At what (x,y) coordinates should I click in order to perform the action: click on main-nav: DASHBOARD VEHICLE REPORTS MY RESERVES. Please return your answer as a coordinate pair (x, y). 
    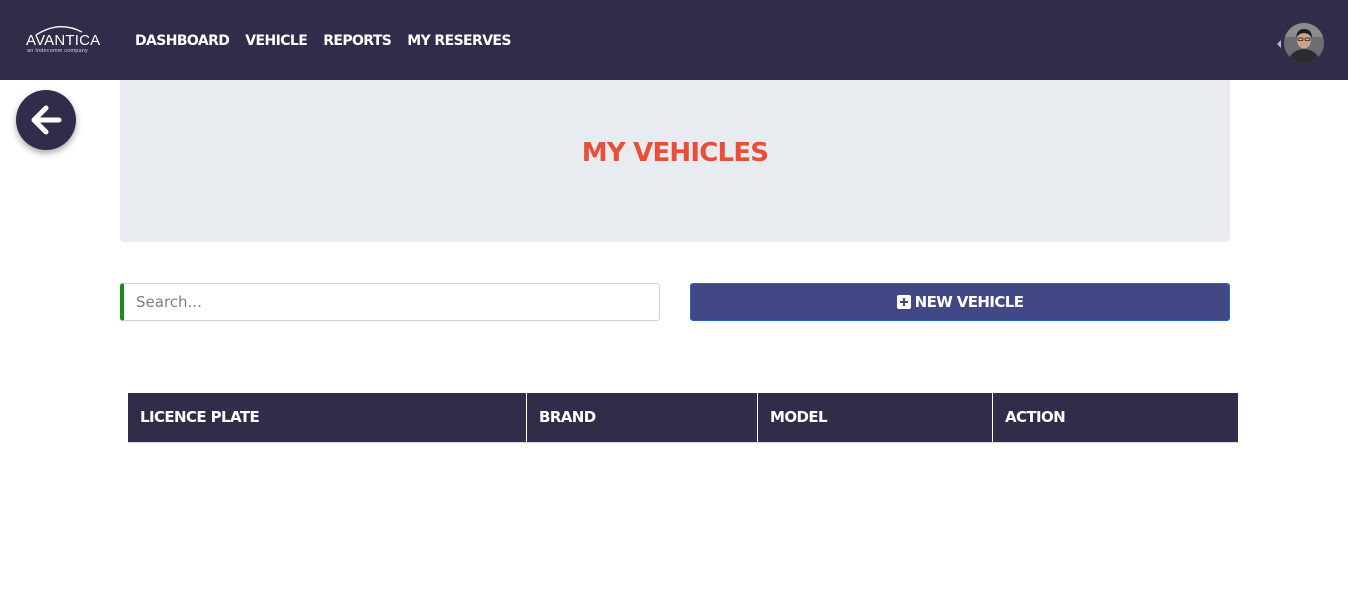
    Looking at the image, I should click on (331, 41).